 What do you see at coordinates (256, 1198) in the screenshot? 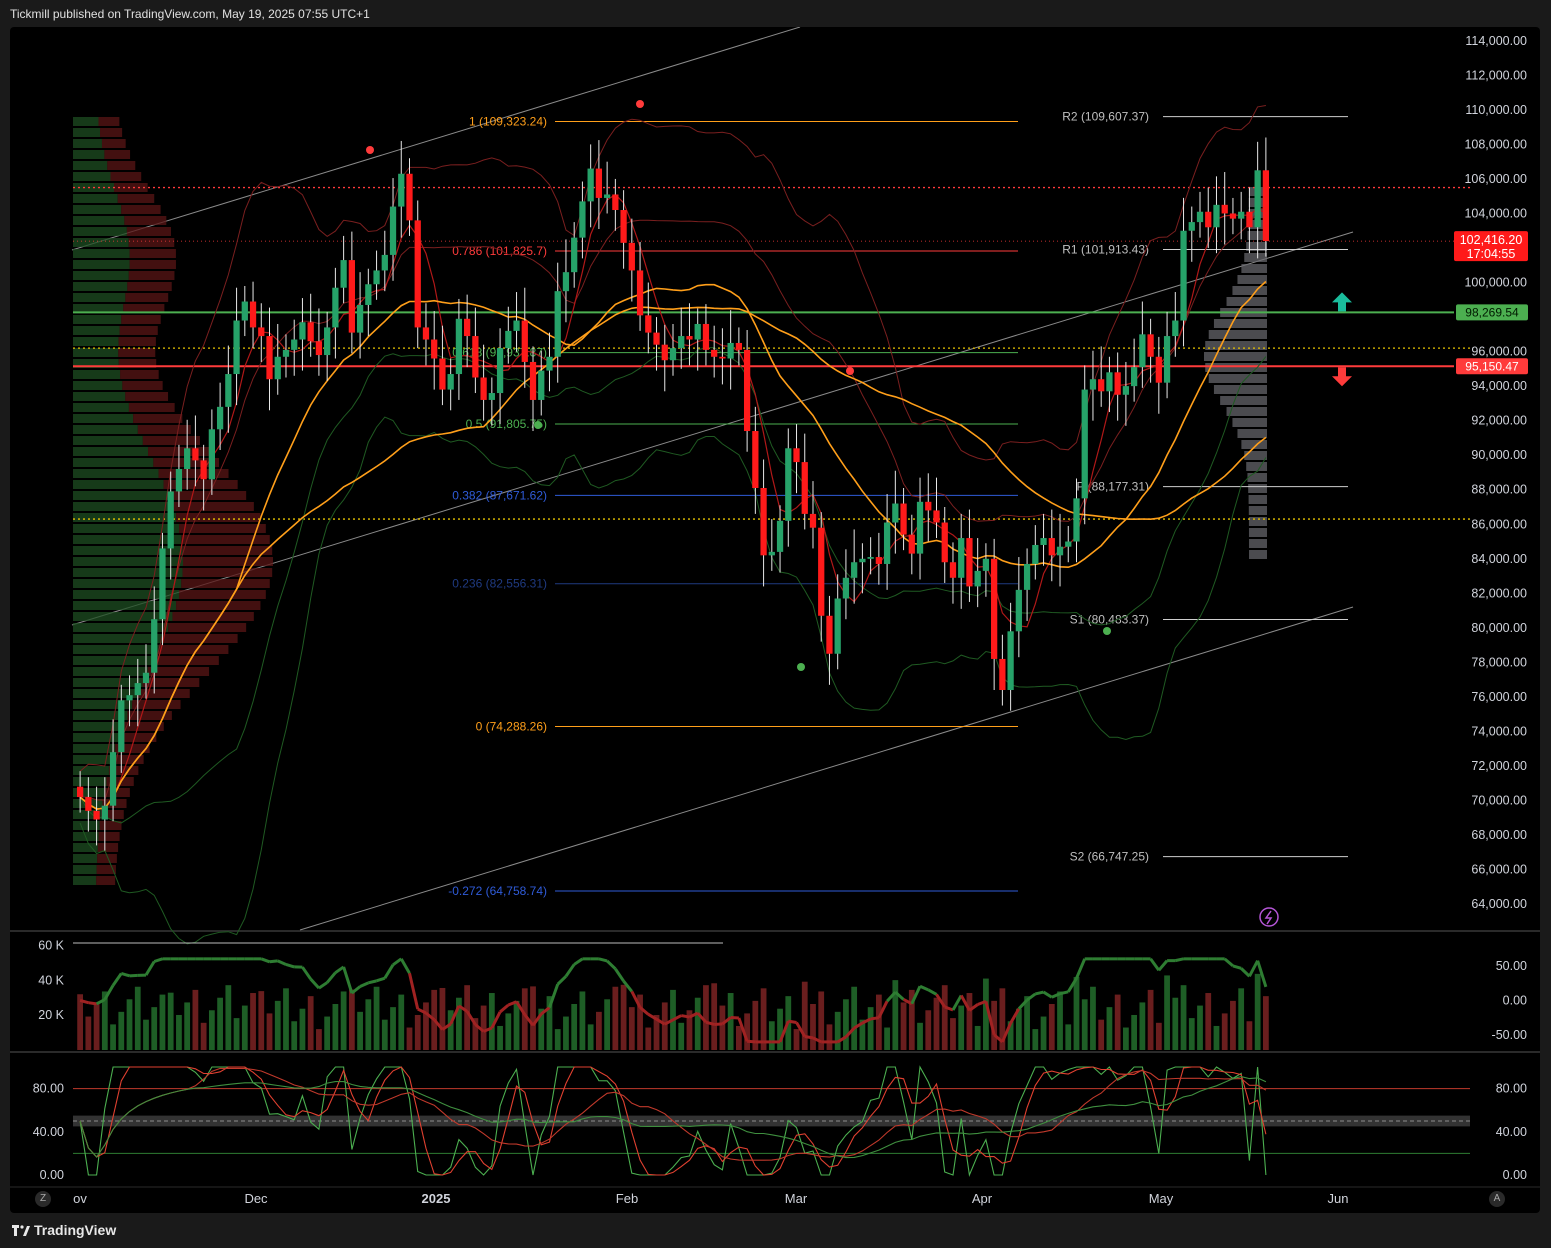
I see `x-axis-label: Dec` at bounding box center [256, 1198].